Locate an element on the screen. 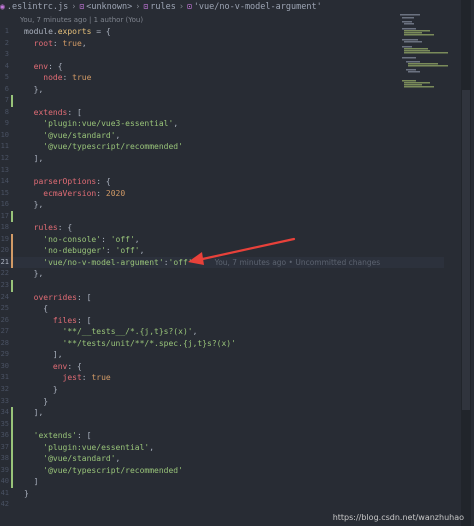 This screenshot has height=526, width=474. code-line: 3 is located at coordinates (222, 55).